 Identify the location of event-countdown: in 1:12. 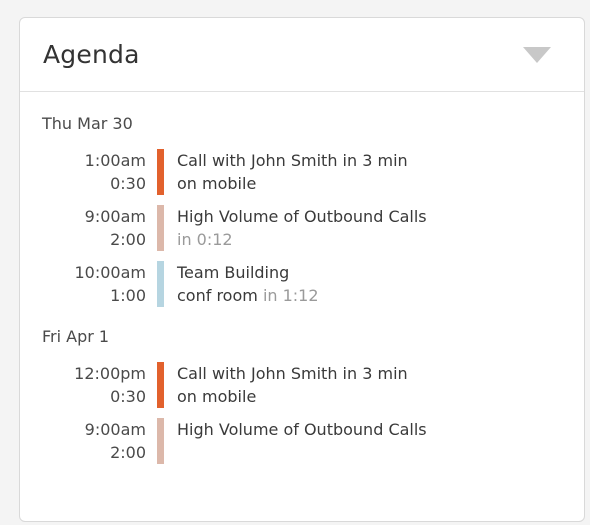
(290, 295).